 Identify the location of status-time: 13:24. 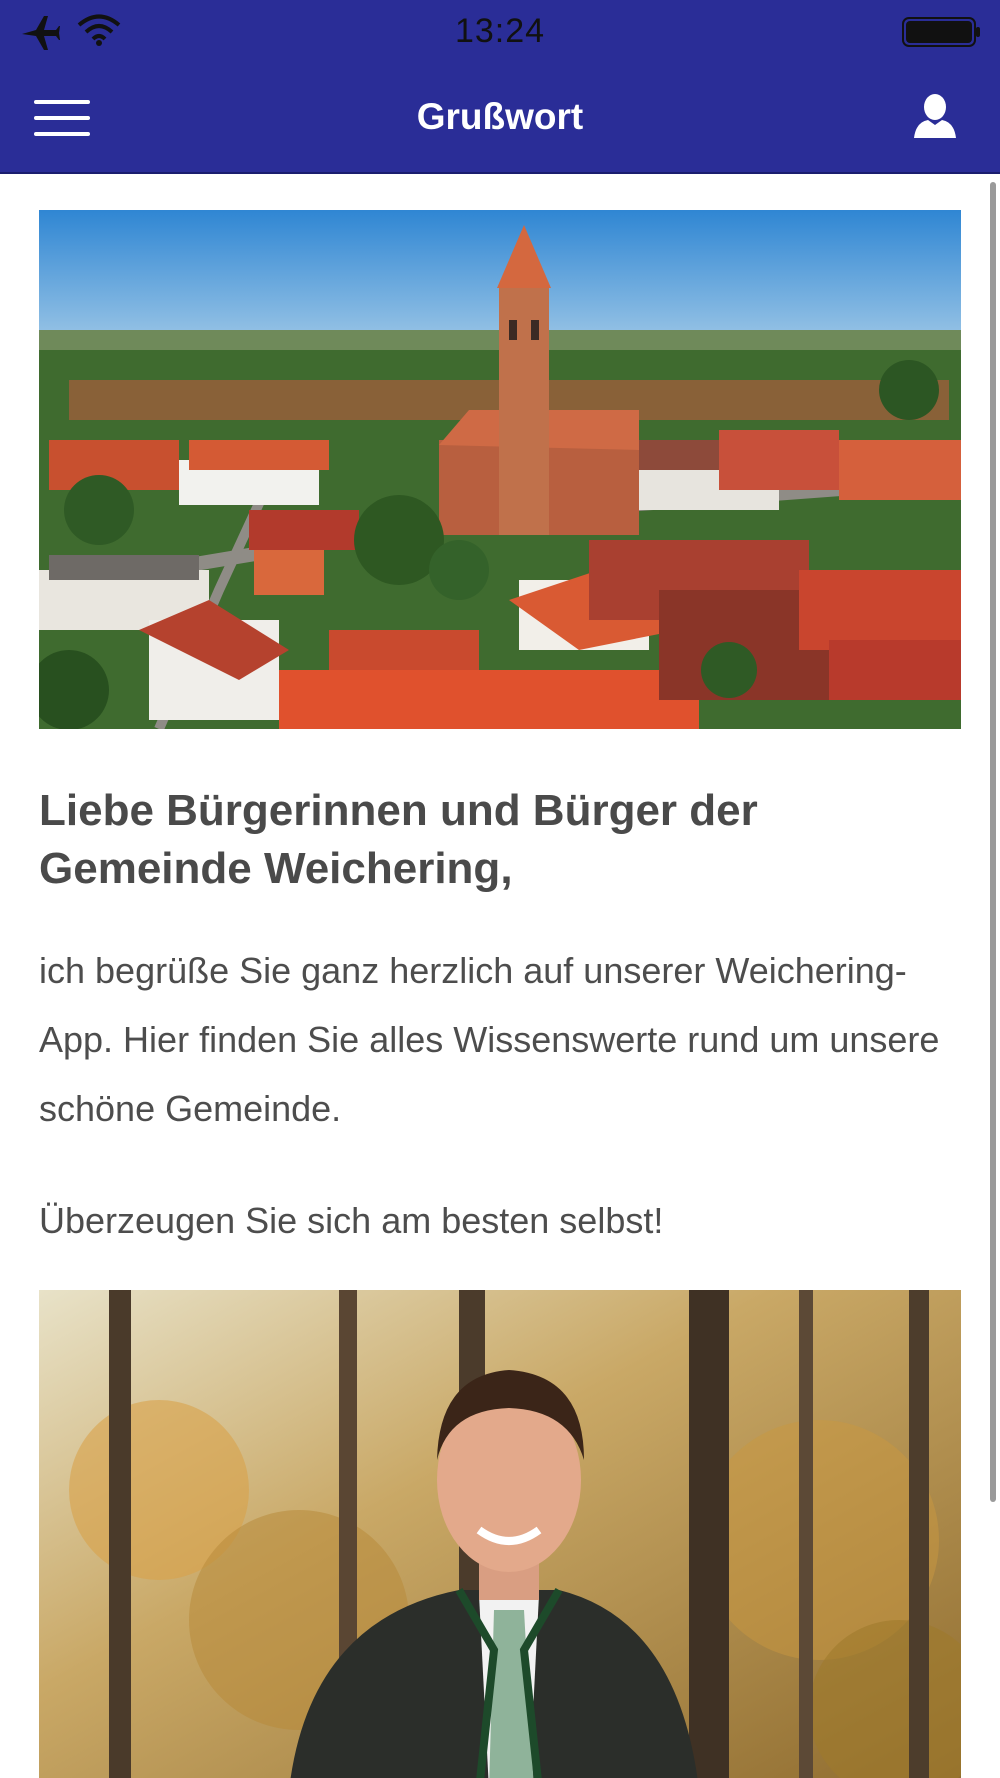
(500, 31).